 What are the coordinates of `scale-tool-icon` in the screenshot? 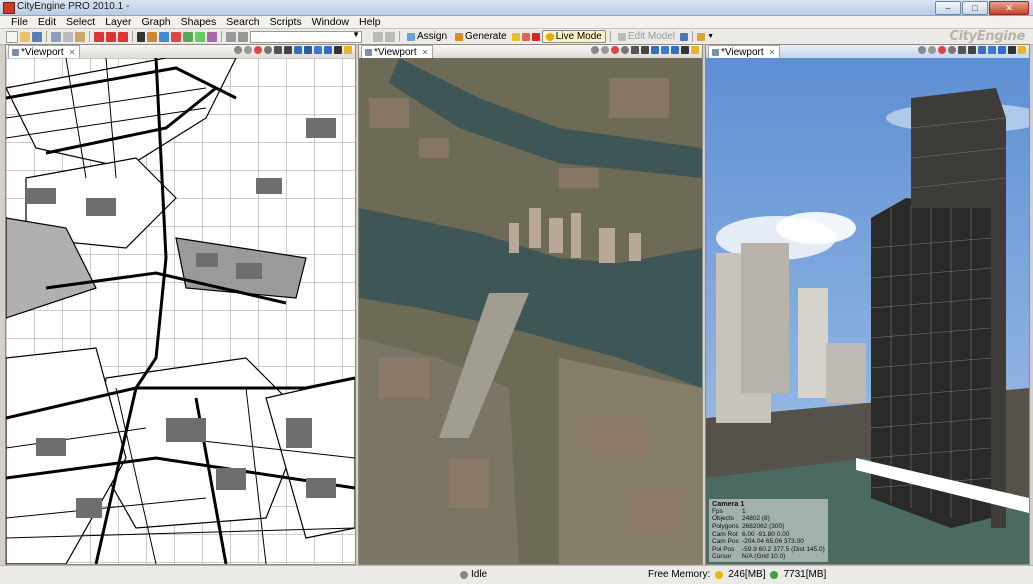 It's located at (123, 36).